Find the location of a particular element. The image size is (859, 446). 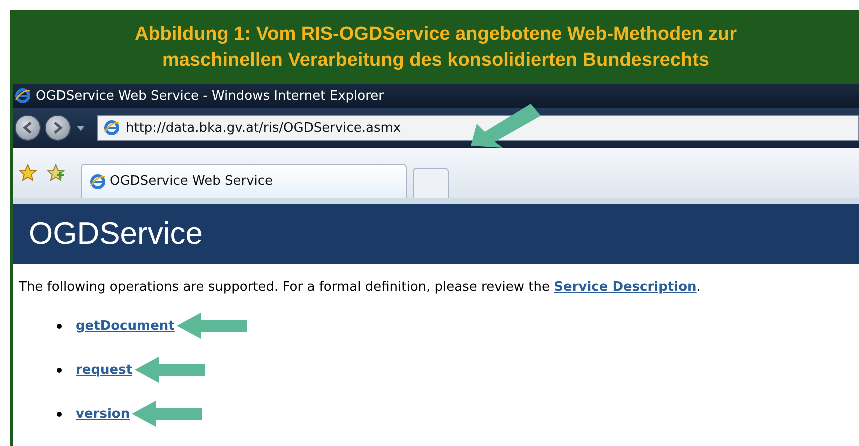

address-field: http://data.bka.gv.at/ris/OGDService.asmx is located at coordinates (478, 128).